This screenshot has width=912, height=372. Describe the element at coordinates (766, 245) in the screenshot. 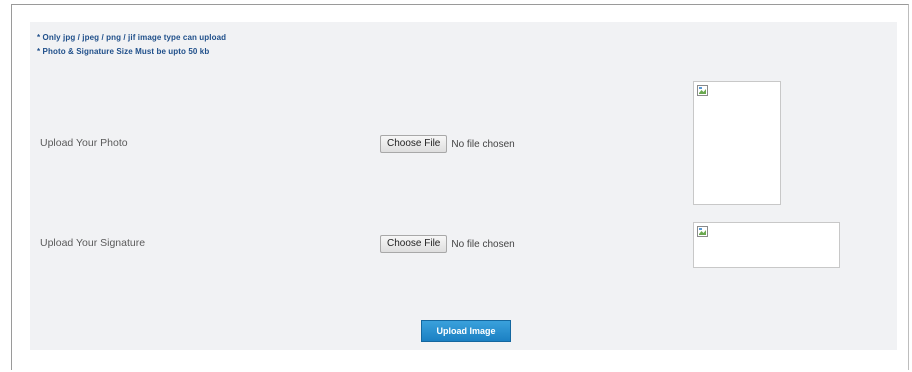

I see `signature-preview` at that location.